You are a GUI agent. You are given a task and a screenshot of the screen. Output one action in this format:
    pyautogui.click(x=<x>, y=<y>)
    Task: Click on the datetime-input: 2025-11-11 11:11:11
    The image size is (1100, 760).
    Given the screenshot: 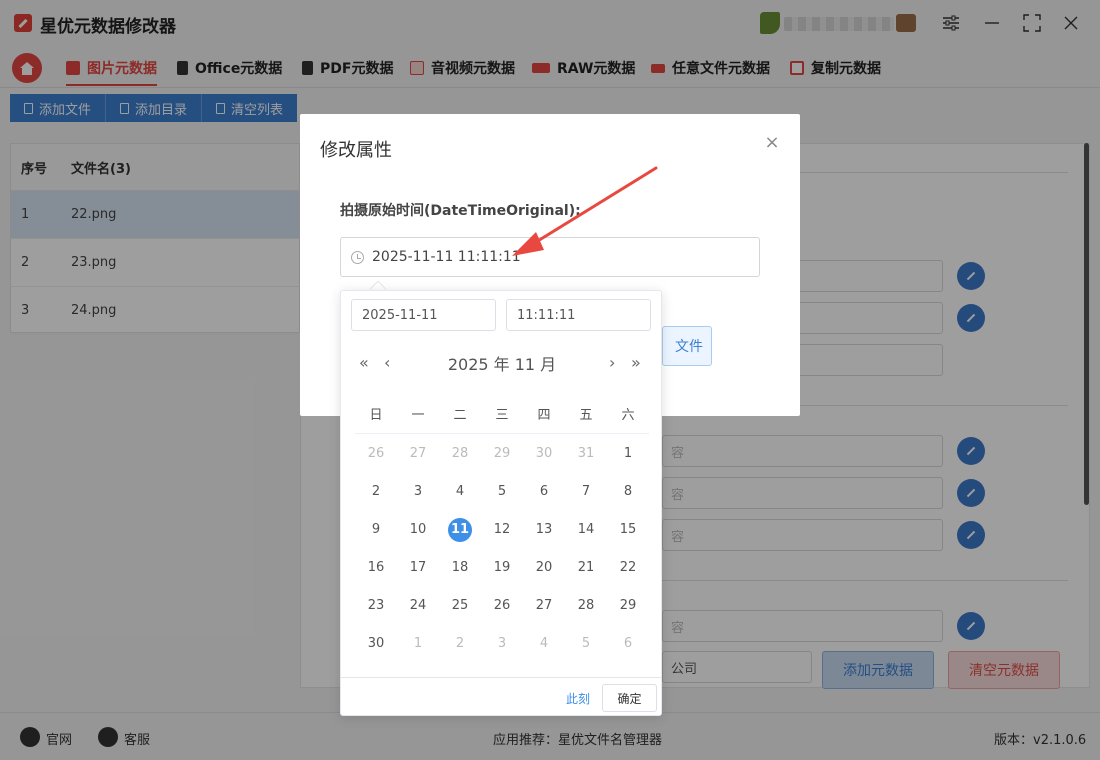 What is the action you would take?
    pyautogui.click(x=550, y=257)
    